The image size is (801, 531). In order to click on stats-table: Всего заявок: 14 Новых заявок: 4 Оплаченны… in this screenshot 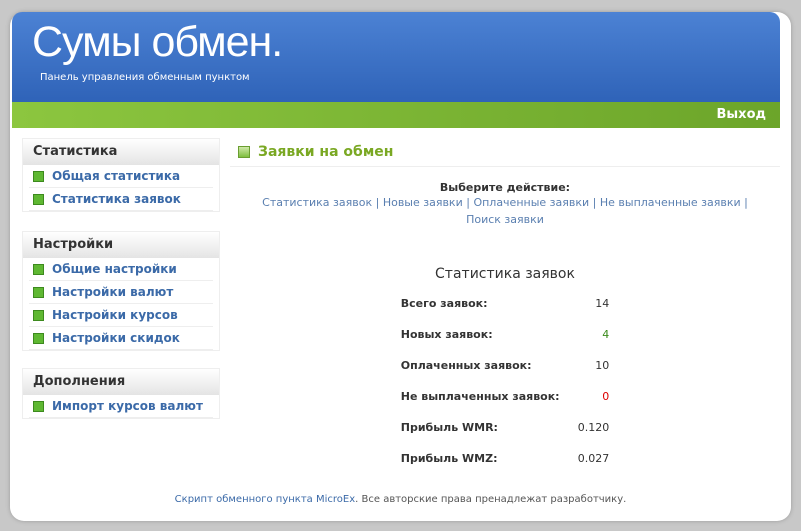, I will do `click(505, 381)`.